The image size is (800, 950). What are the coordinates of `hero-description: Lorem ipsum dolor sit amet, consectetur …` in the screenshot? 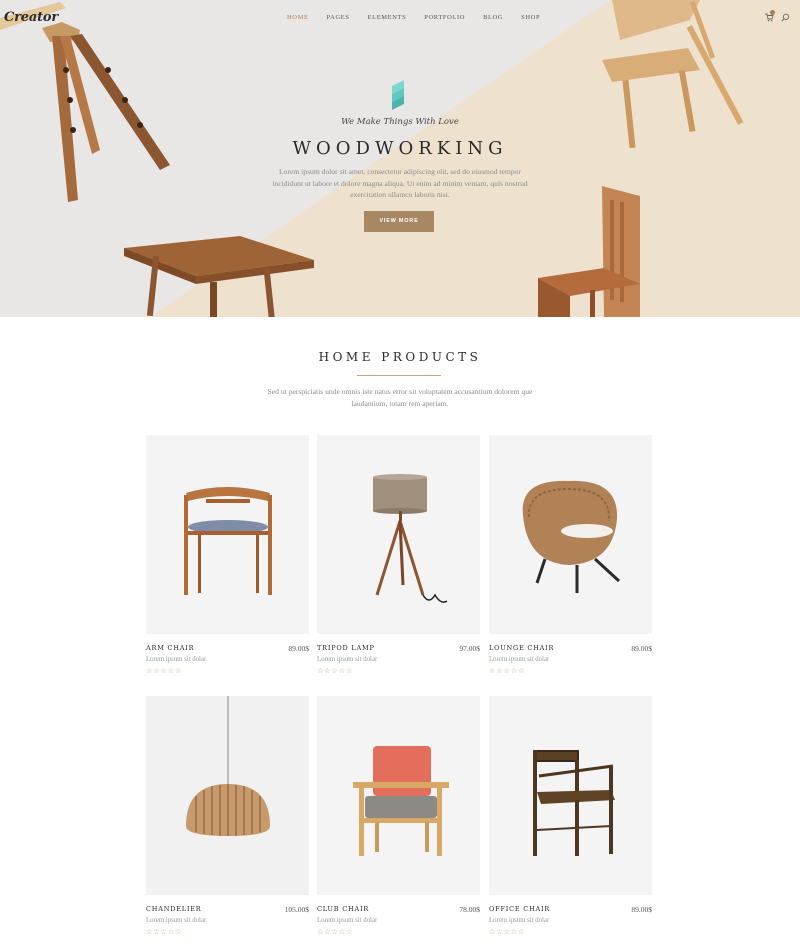 It's located at (400, 183).